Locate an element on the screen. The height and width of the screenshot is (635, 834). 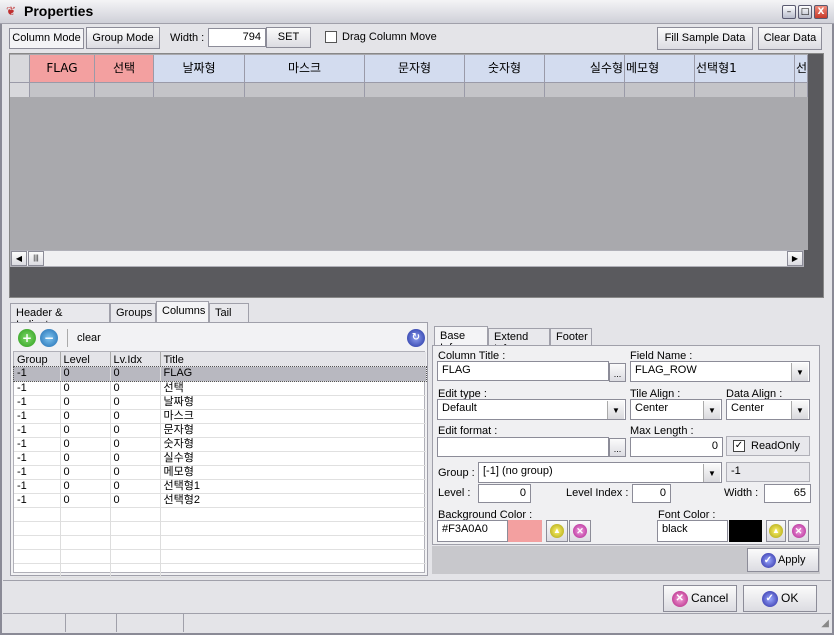
grid-column-header: 메모형 is located at coordinates (660, 68).